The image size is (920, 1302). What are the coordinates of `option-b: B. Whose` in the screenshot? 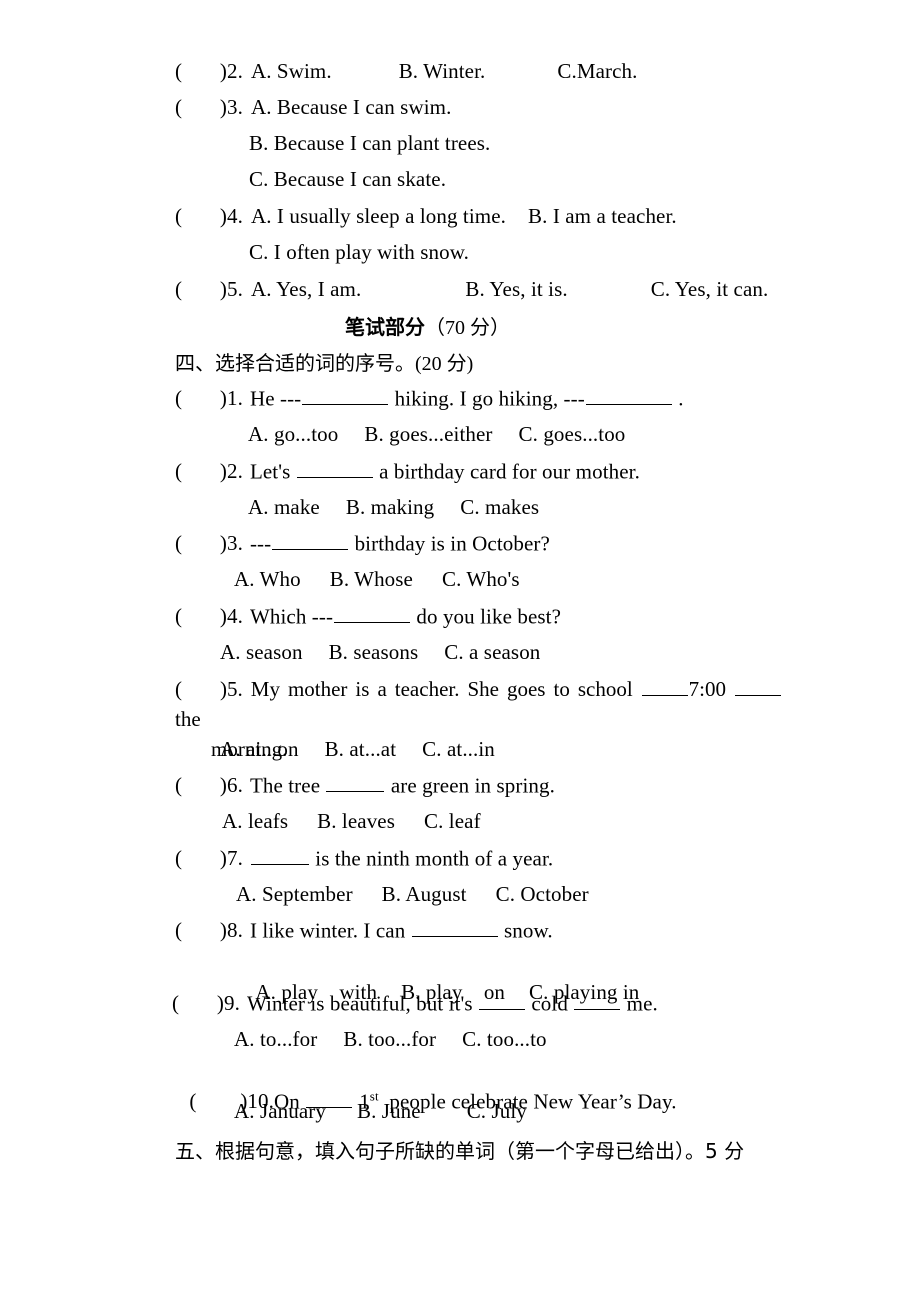 It's located at (371, 579).